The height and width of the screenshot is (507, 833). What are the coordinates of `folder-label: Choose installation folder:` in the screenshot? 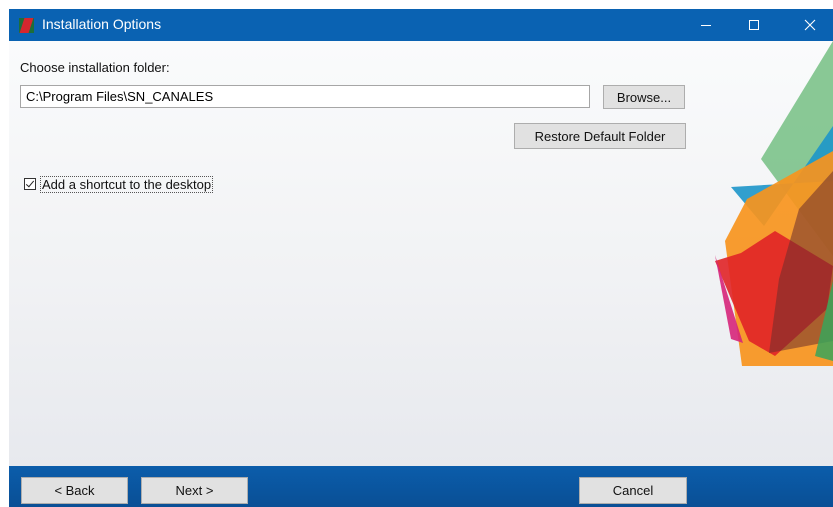 It's located at (95, 67).